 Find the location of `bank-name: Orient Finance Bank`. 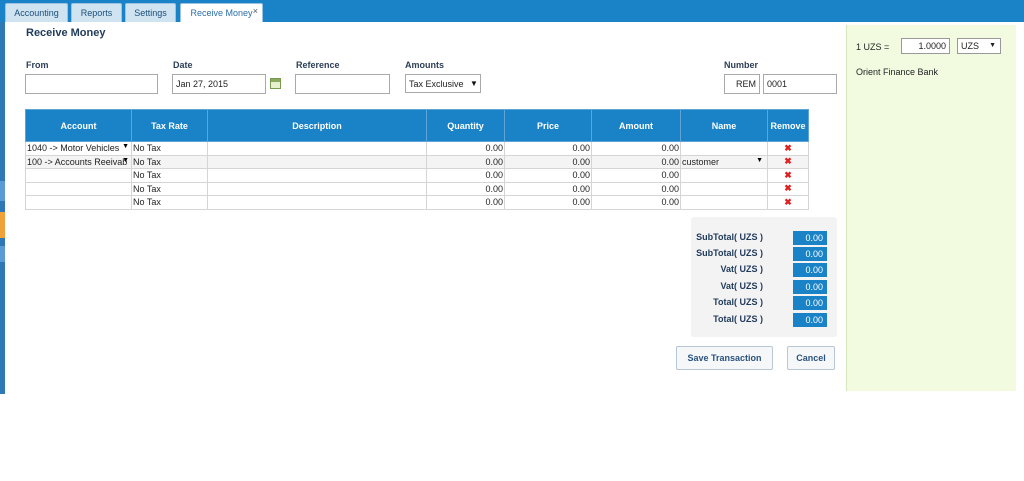

bank-name: Orient Finance Bank is located at coordinates (897, 72).